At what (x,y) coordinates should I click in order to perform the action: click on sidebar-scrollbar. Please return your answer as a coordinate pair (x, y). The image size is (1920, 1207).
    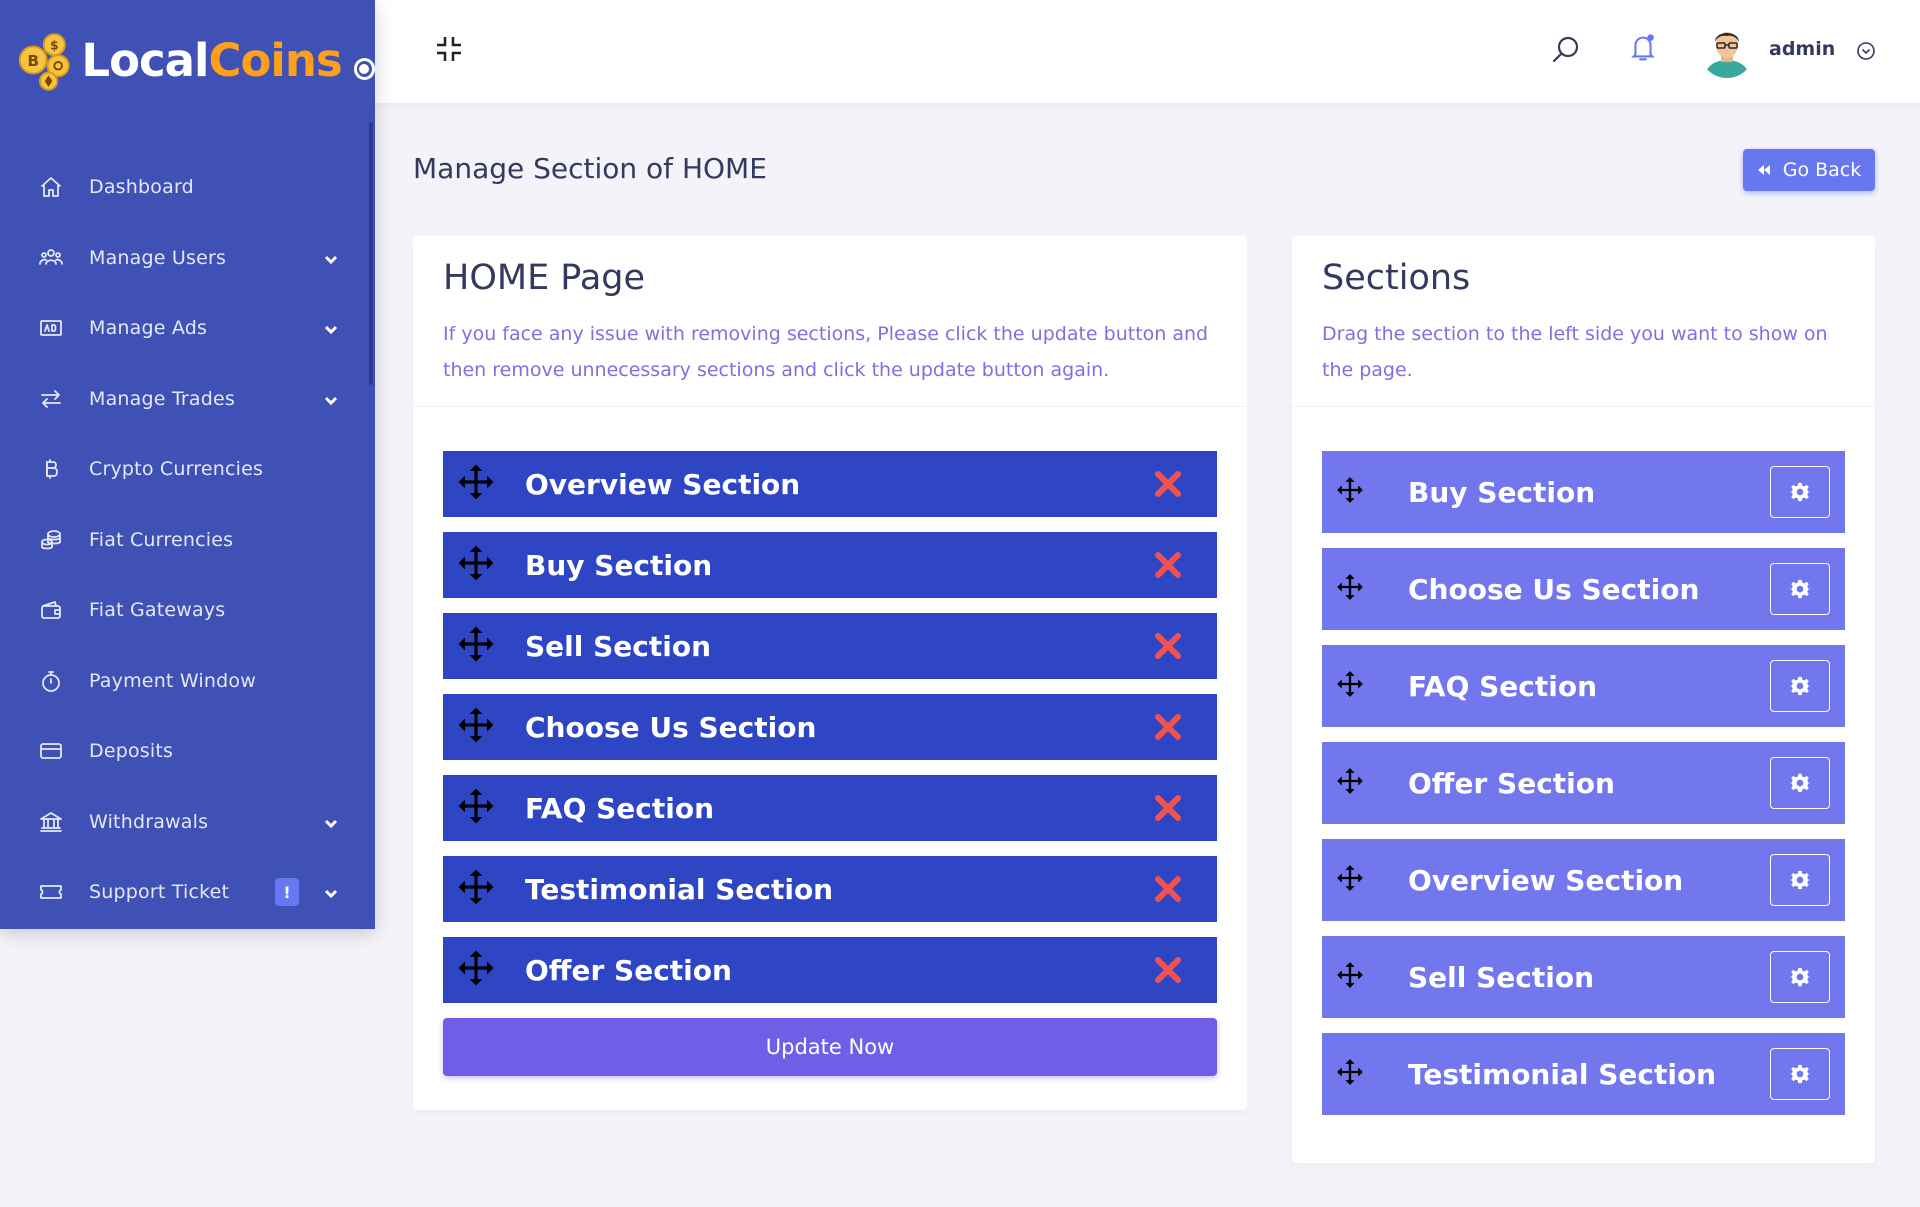
    Looking at the image, I should click on (371, 253).